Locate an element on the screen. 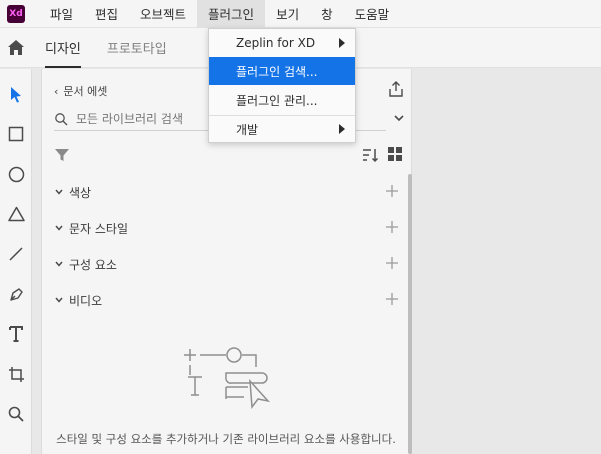  menu-item-zeplin-label: Zeplin for XD is located at coordinates (276, 43).